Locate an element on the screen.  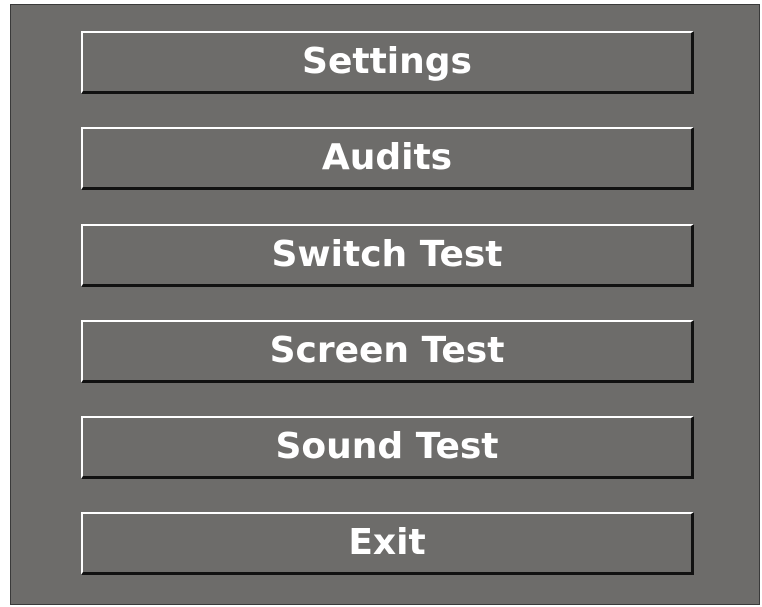
settings-button-label: Settings is located at coordinates (387, 61).